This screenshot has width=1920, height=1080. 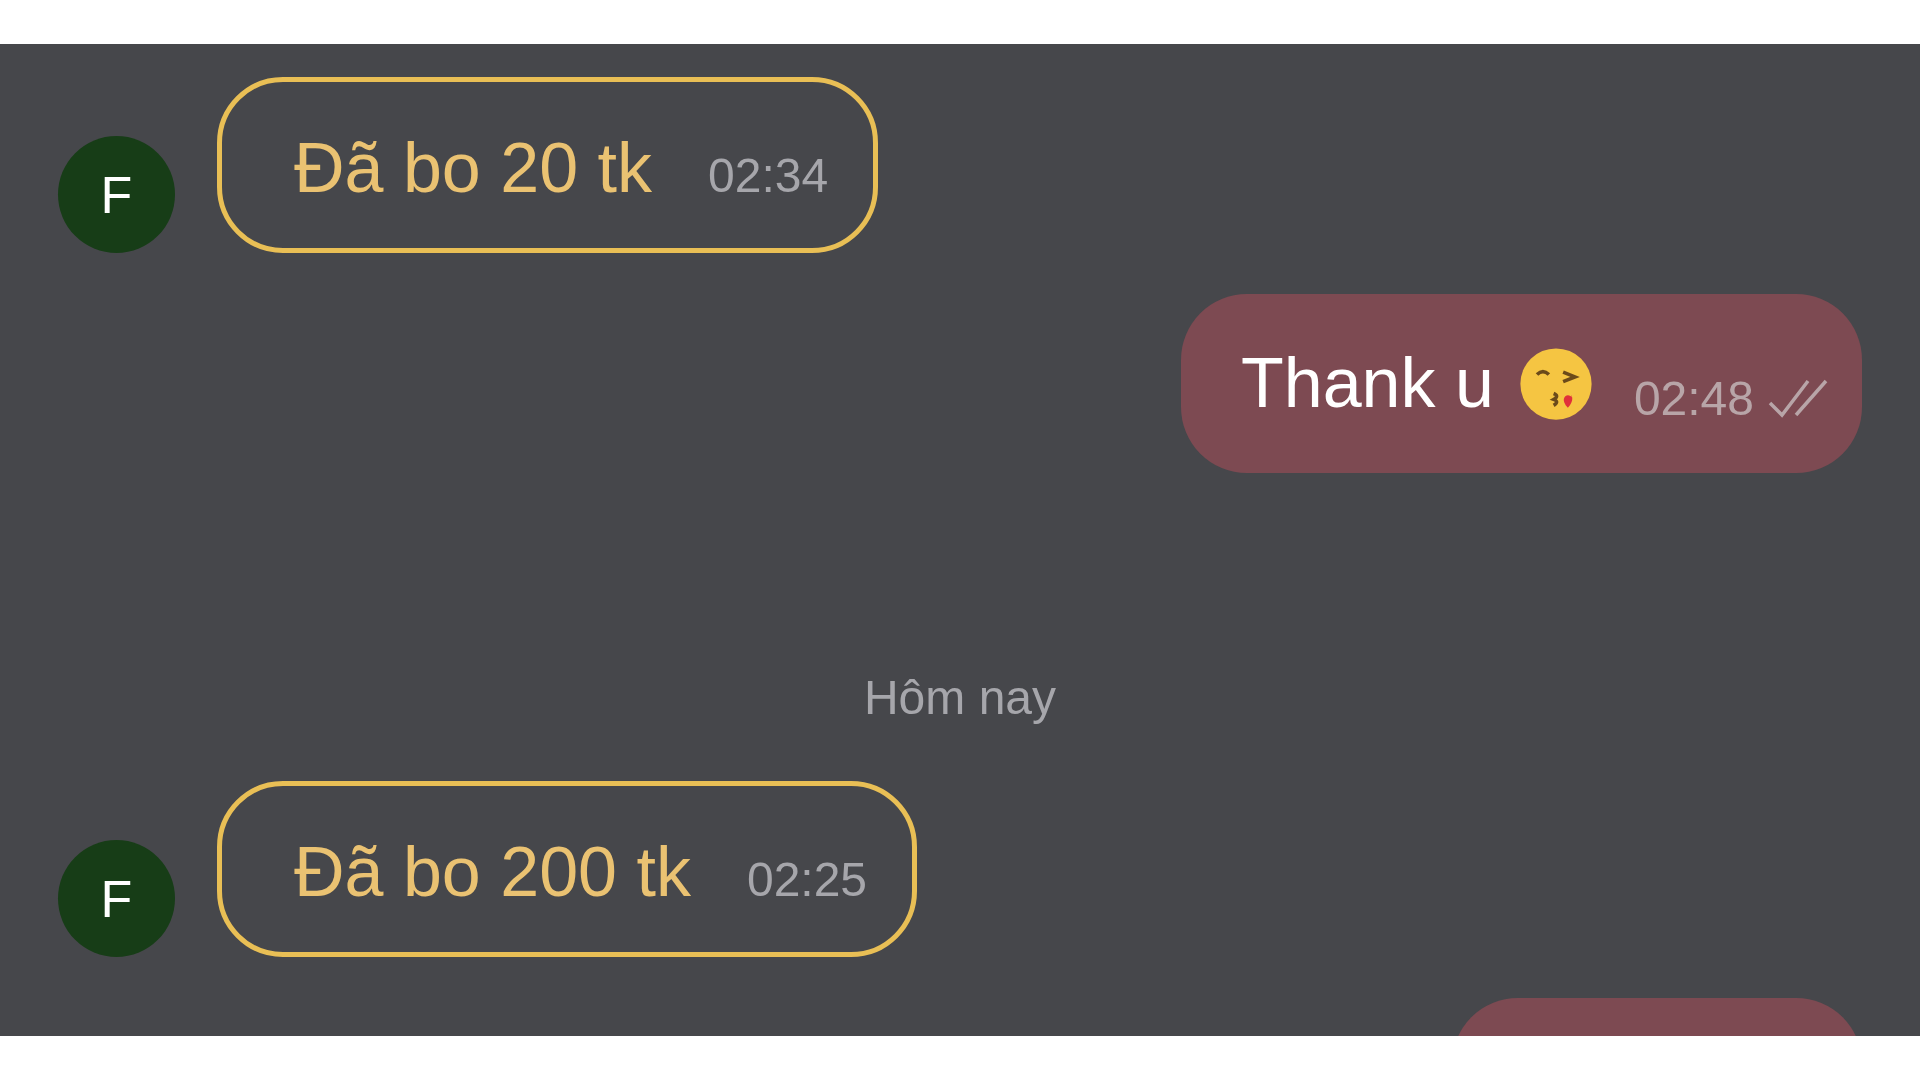 What do you see at coordinates (1367, 383) in the screenshot?
I see `message-text: Thank u` at bounding box center [1367, 383].